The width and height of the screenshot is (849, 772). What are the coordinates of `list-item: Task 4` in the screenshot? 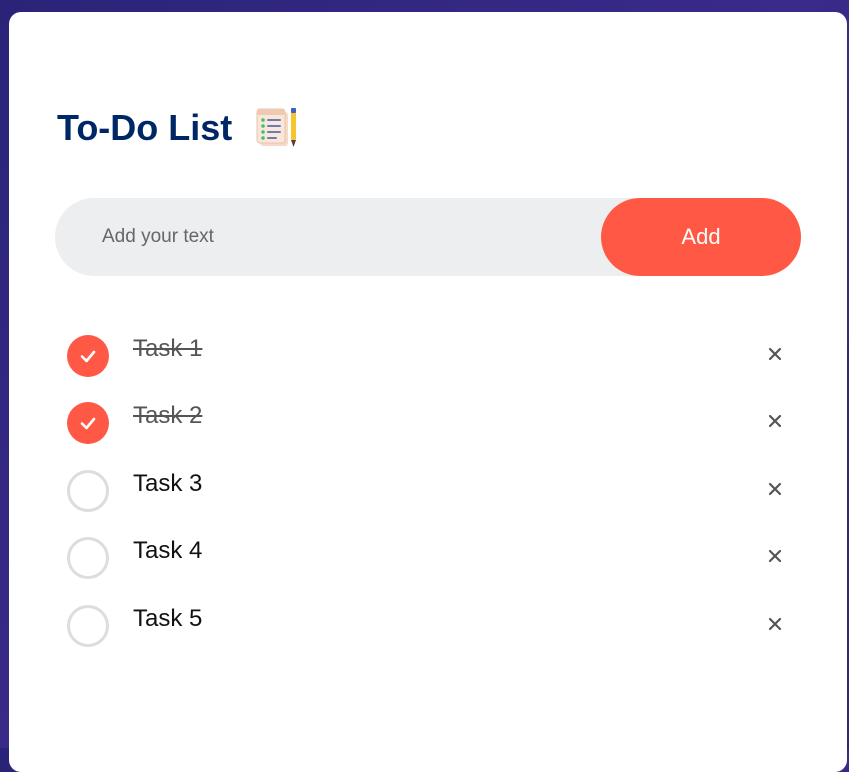 It's located at (427, 565).